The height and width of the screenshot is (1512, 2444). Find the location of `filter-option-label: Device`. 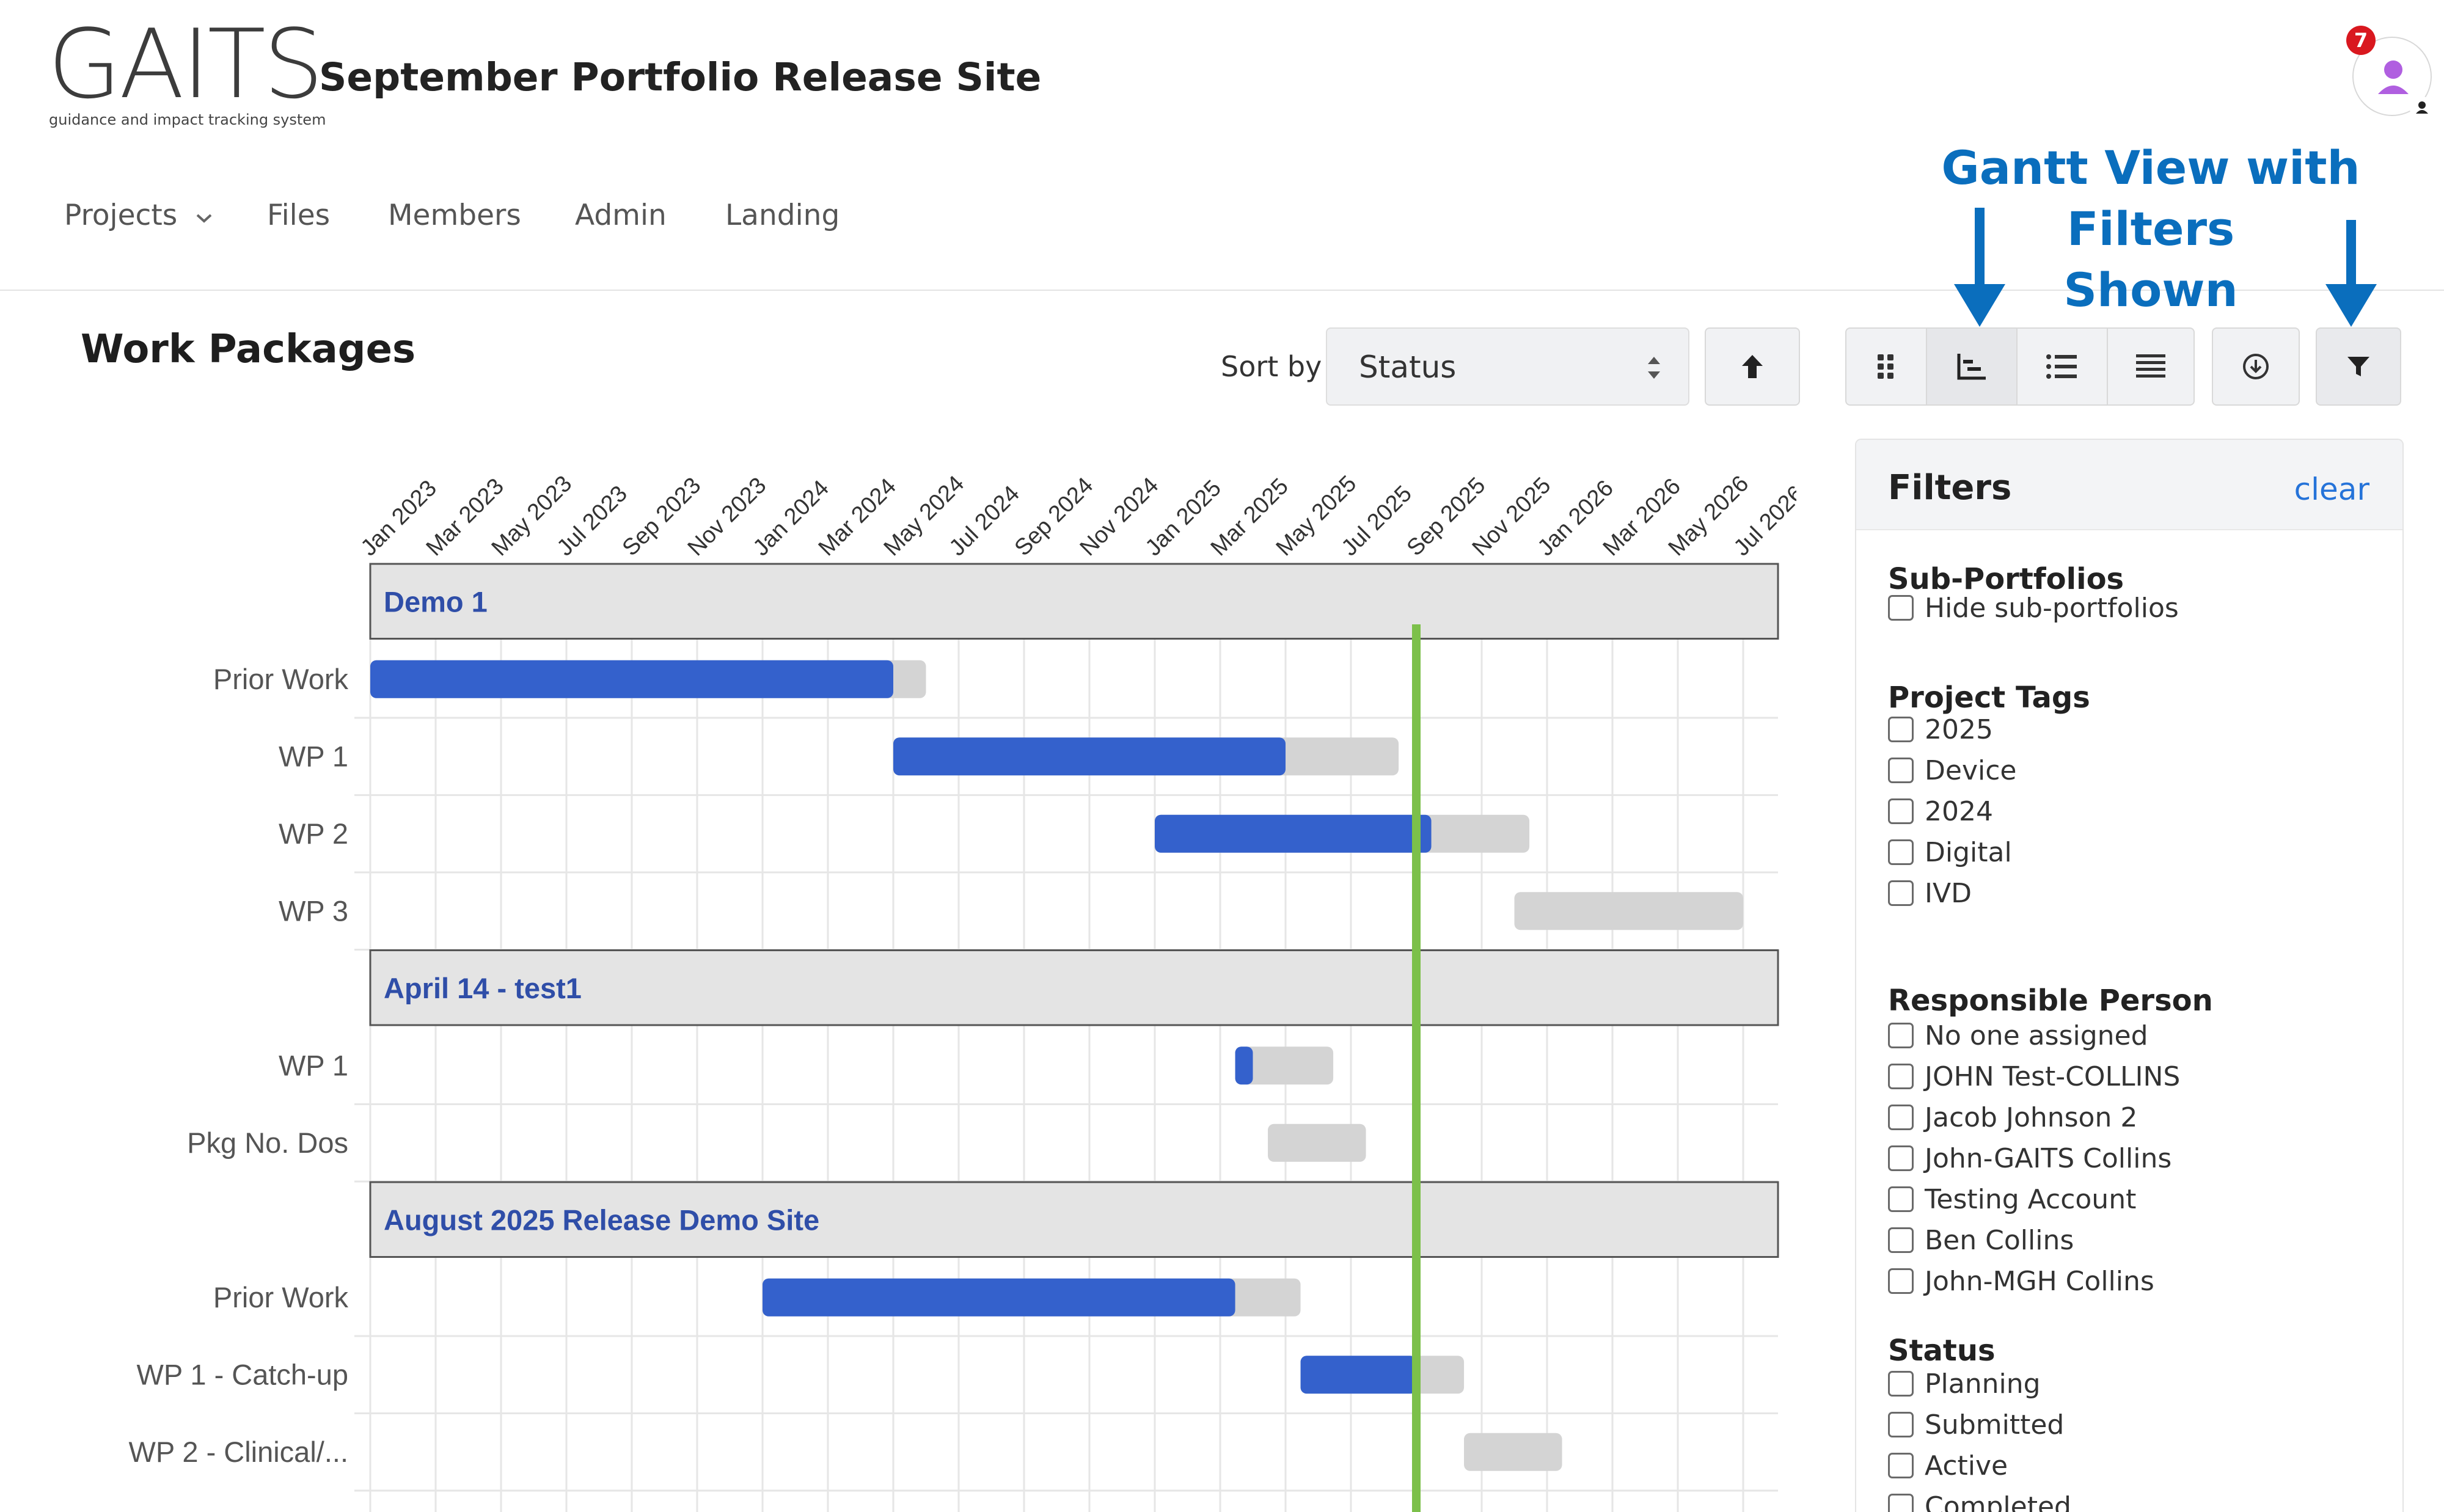

filter-option-label: Device is located at coordinates (1971, 770).